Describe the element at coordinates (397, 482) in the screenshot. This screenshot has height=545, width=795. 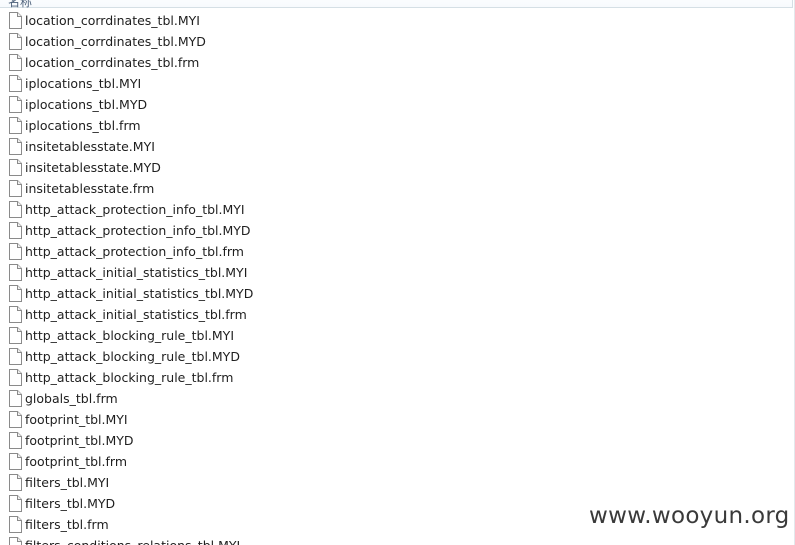
I see `file-list-item: filters_tbl.MYI` at that location.